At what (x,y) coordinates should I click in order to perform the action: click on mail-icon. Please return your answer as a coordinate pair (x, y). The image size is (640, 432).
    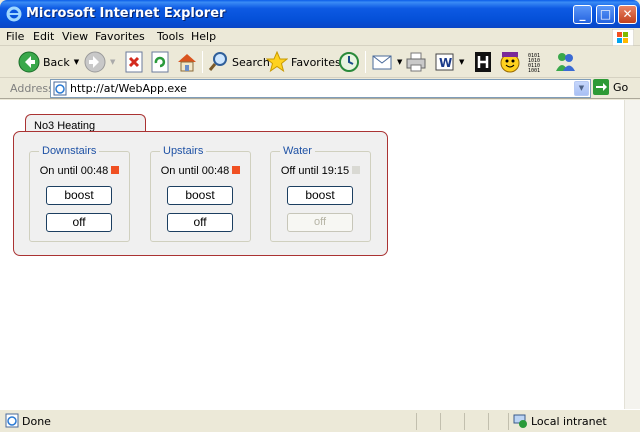
    Looking at the image, I should click on (382, 62).